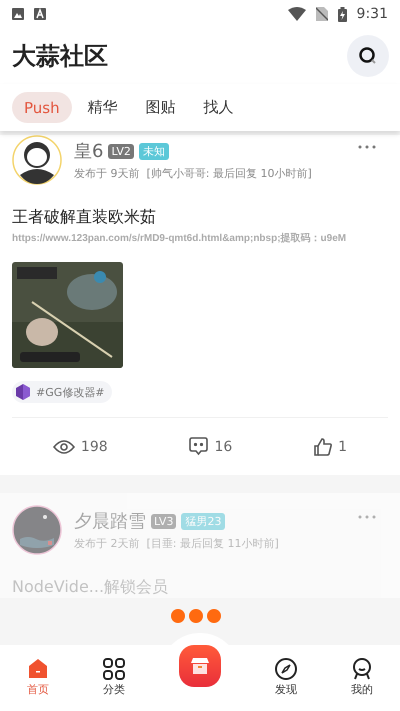 This screenshot has height=711, width=400. I want to click on search-button, so click(368, 56).